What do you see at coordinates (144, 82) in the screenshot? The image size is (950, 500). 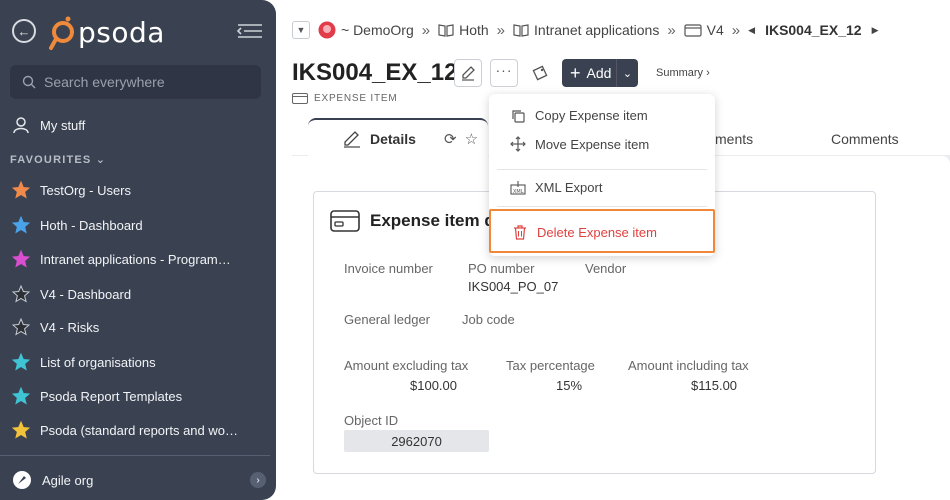 I see `search-input` at bounding box center [144, 82].